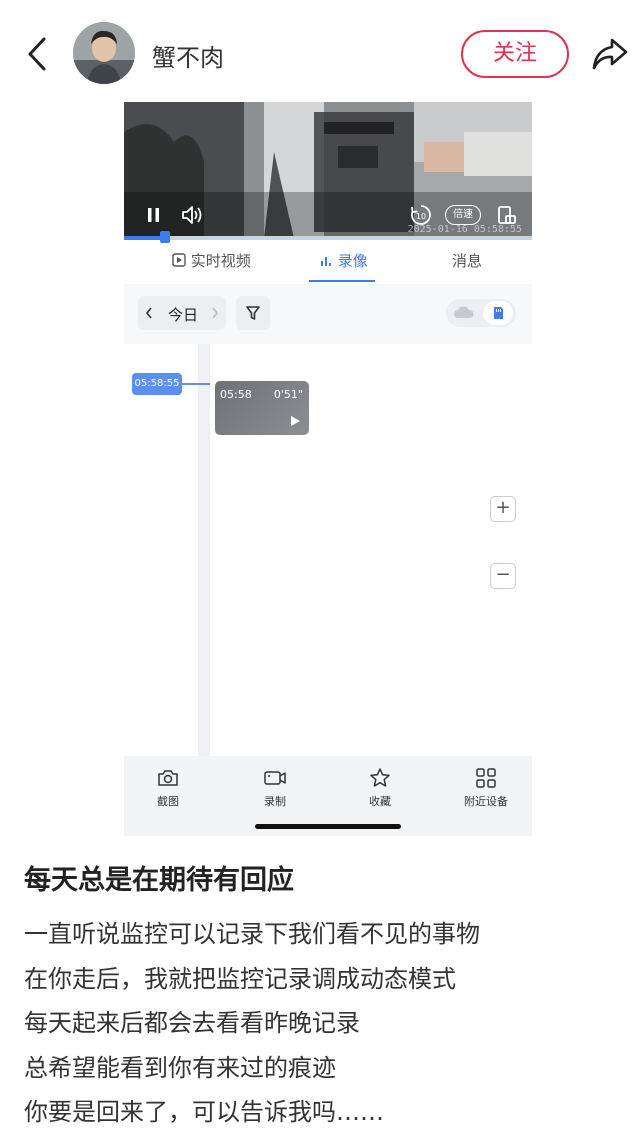  I want to click on filter-button, so click(253, 313).